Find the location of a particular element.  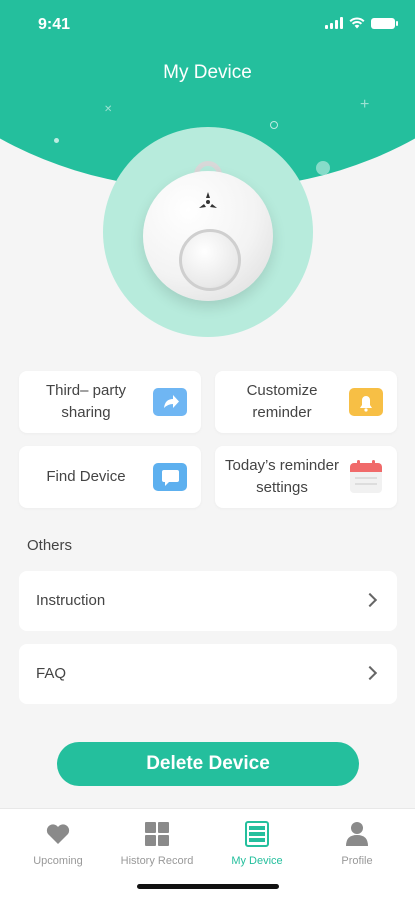

find-device-icon is located at coordinates (170, 477).